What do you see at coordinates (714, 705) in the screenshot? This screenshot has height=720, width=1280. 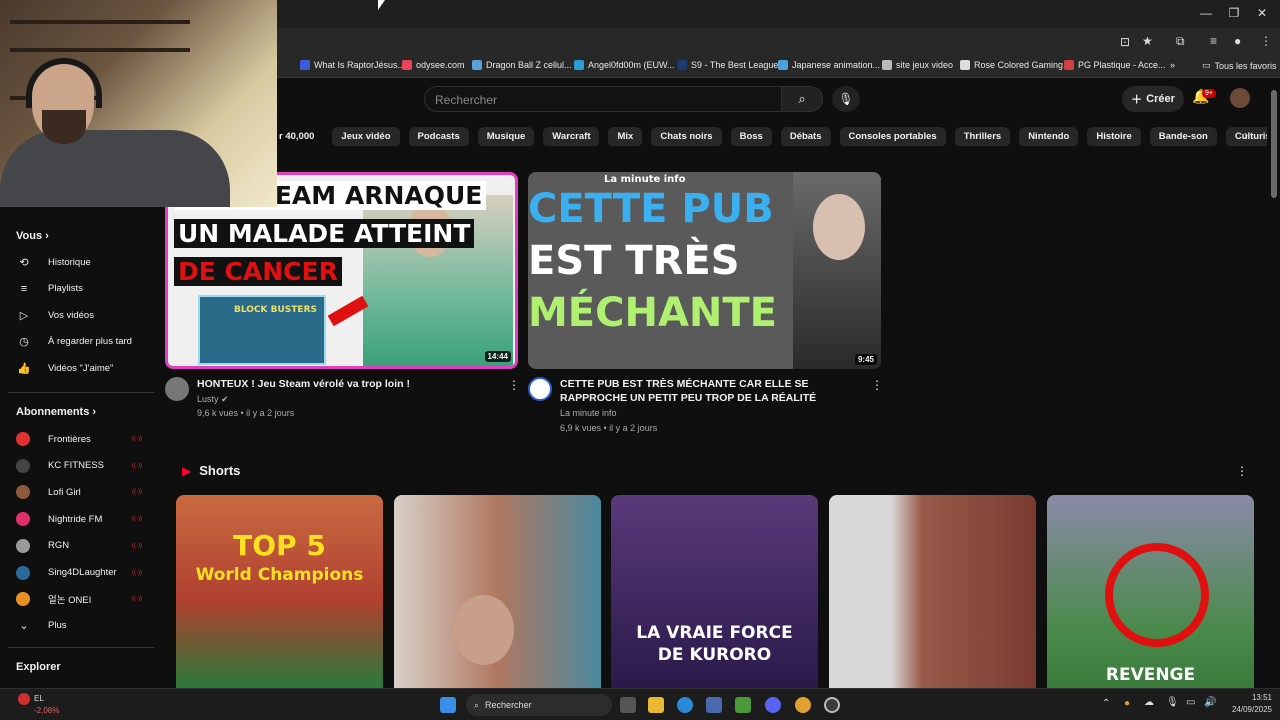 I see `store-icon` at bounding box center [714, 705].